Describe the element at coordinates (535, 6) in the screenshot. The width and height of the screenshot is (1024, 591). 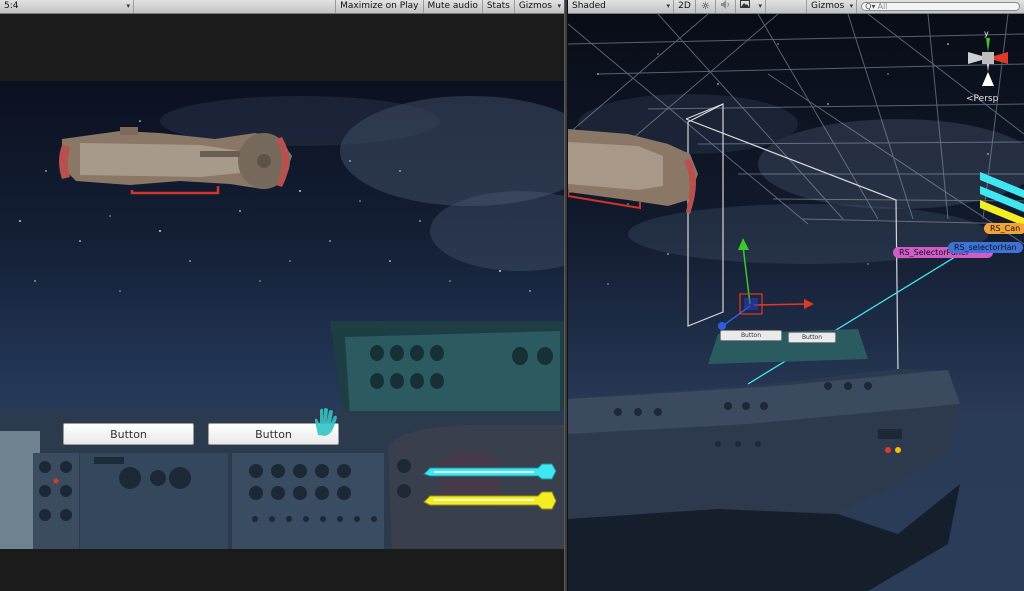
I see `game-gizmos-label: Gizmos` at that location.